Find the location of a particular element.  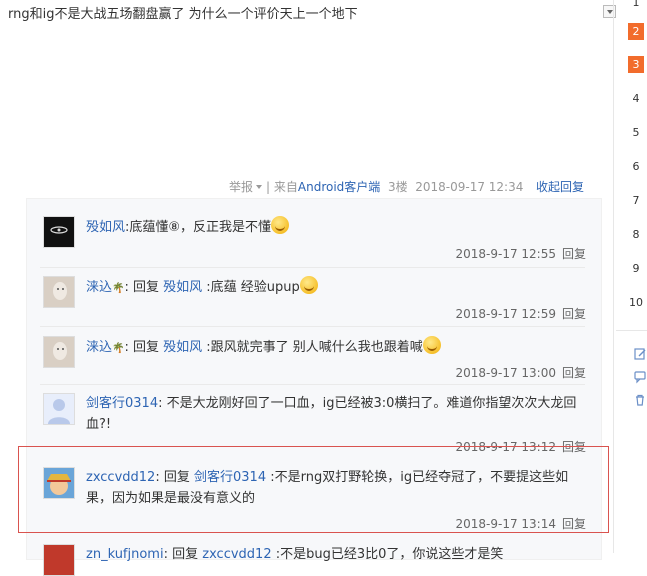

client-link: Android客户端 is located at coordinates (339, 187).